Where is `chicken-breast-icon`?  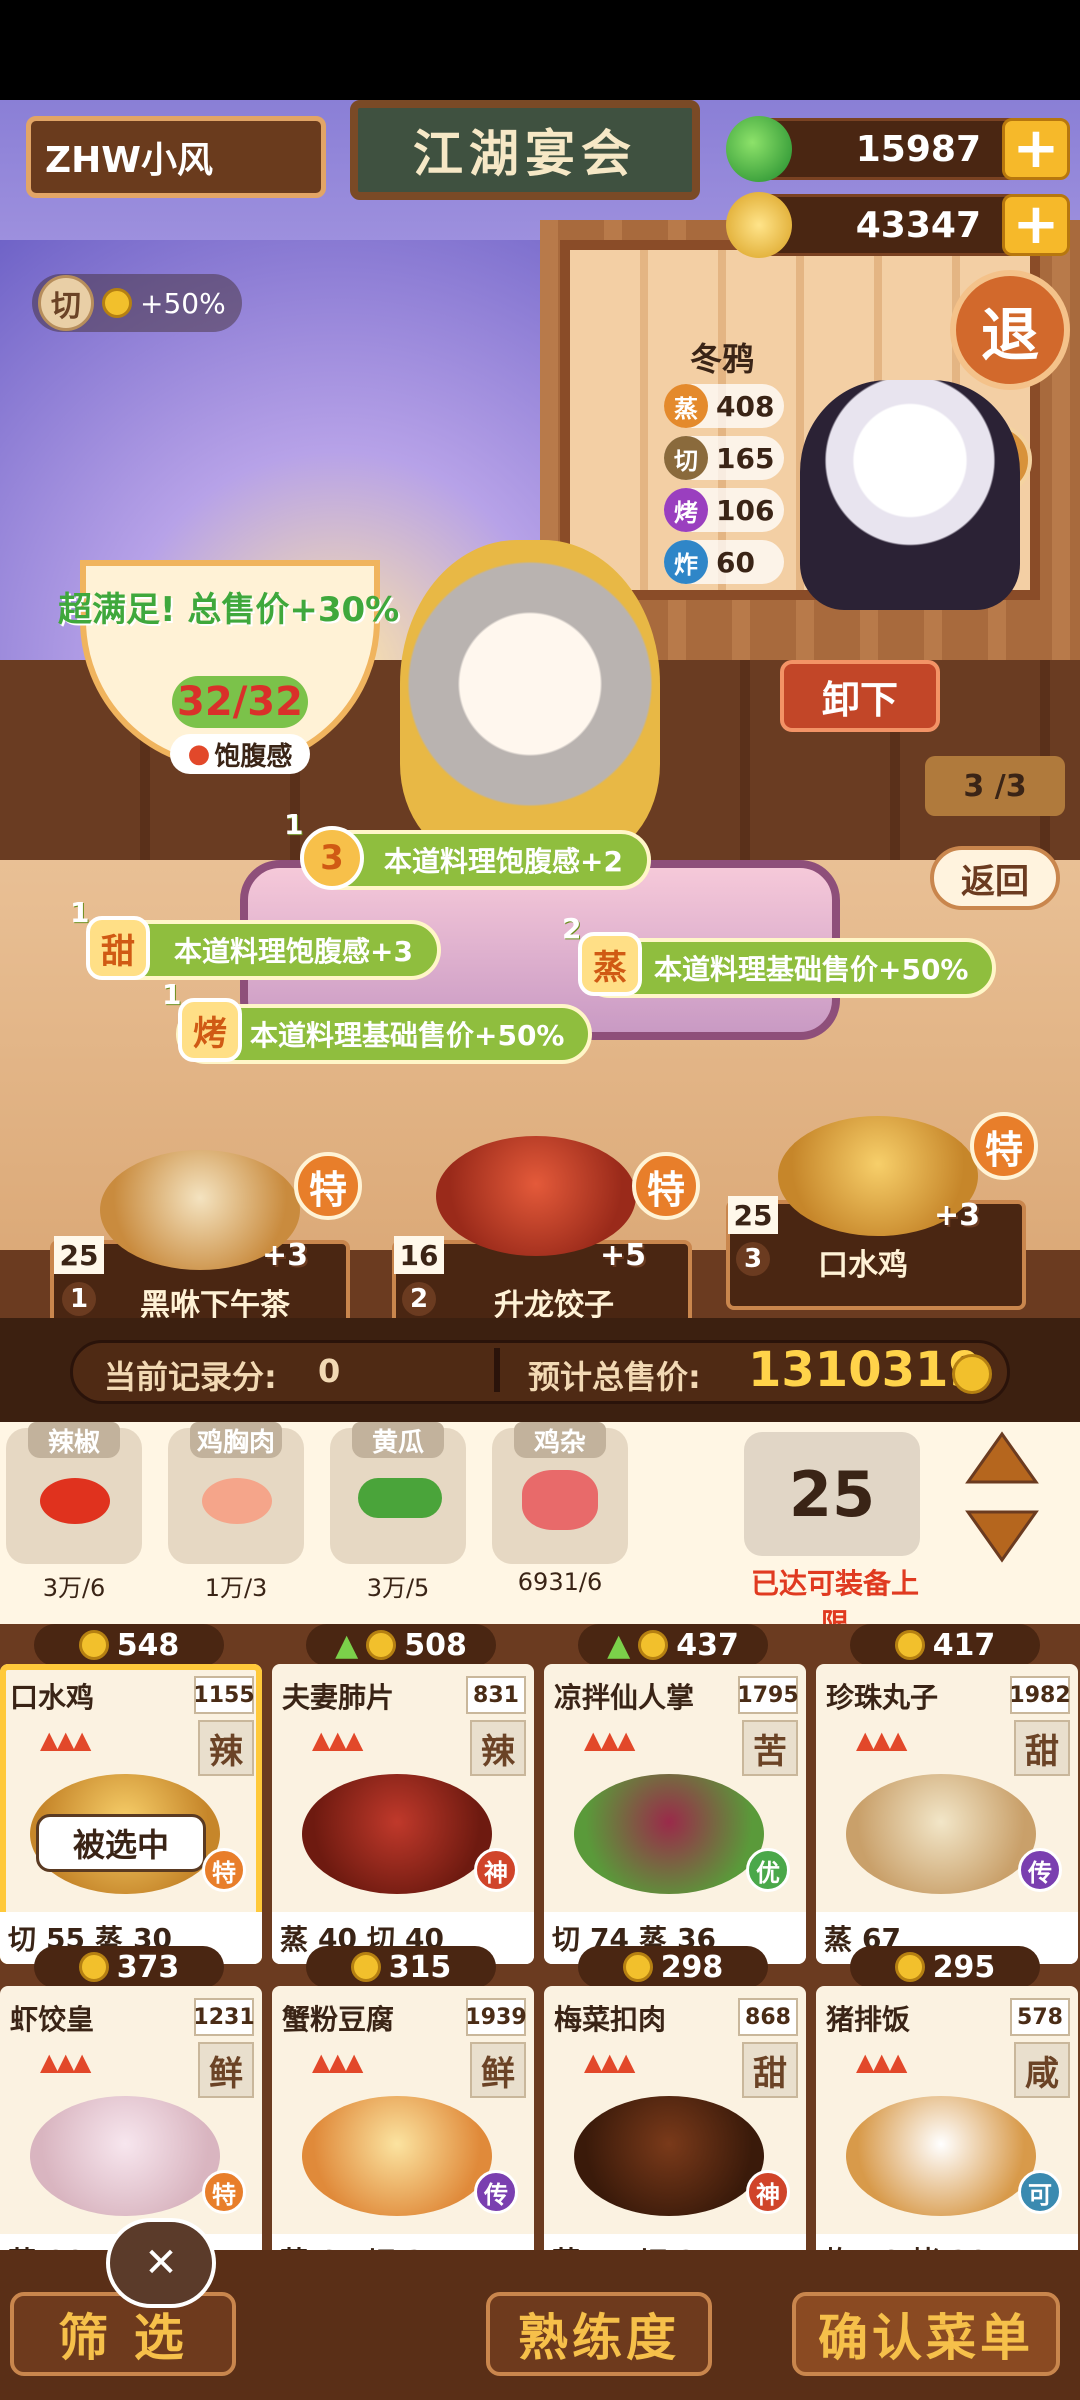
chicken-breast-icon is located at coordinates (237, 1501).